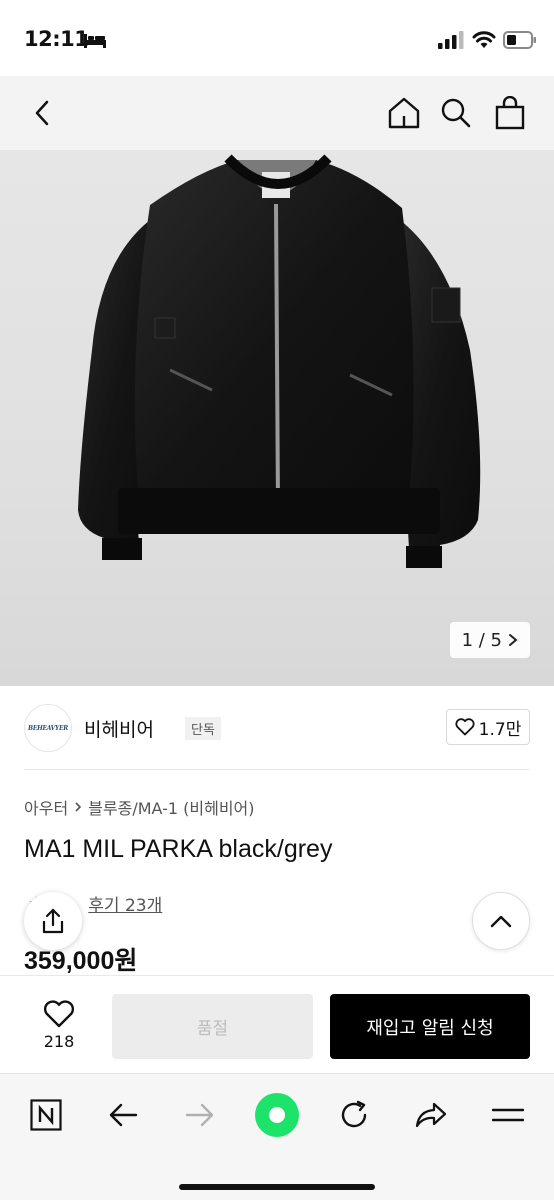  I want to click on image-counter-button: 1 / 5, so click(489, 640).